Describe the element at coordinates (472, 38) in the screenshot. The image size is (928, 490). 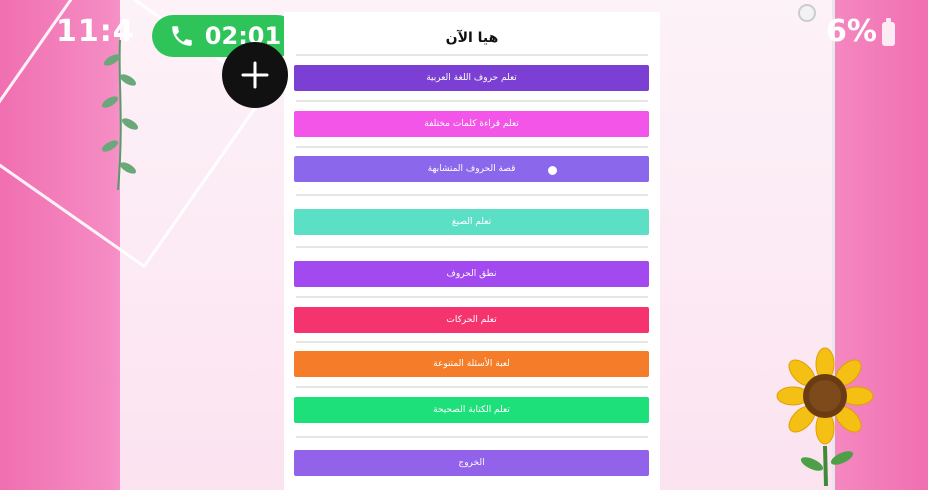
I see `page-title: هيا الآن` at that location.